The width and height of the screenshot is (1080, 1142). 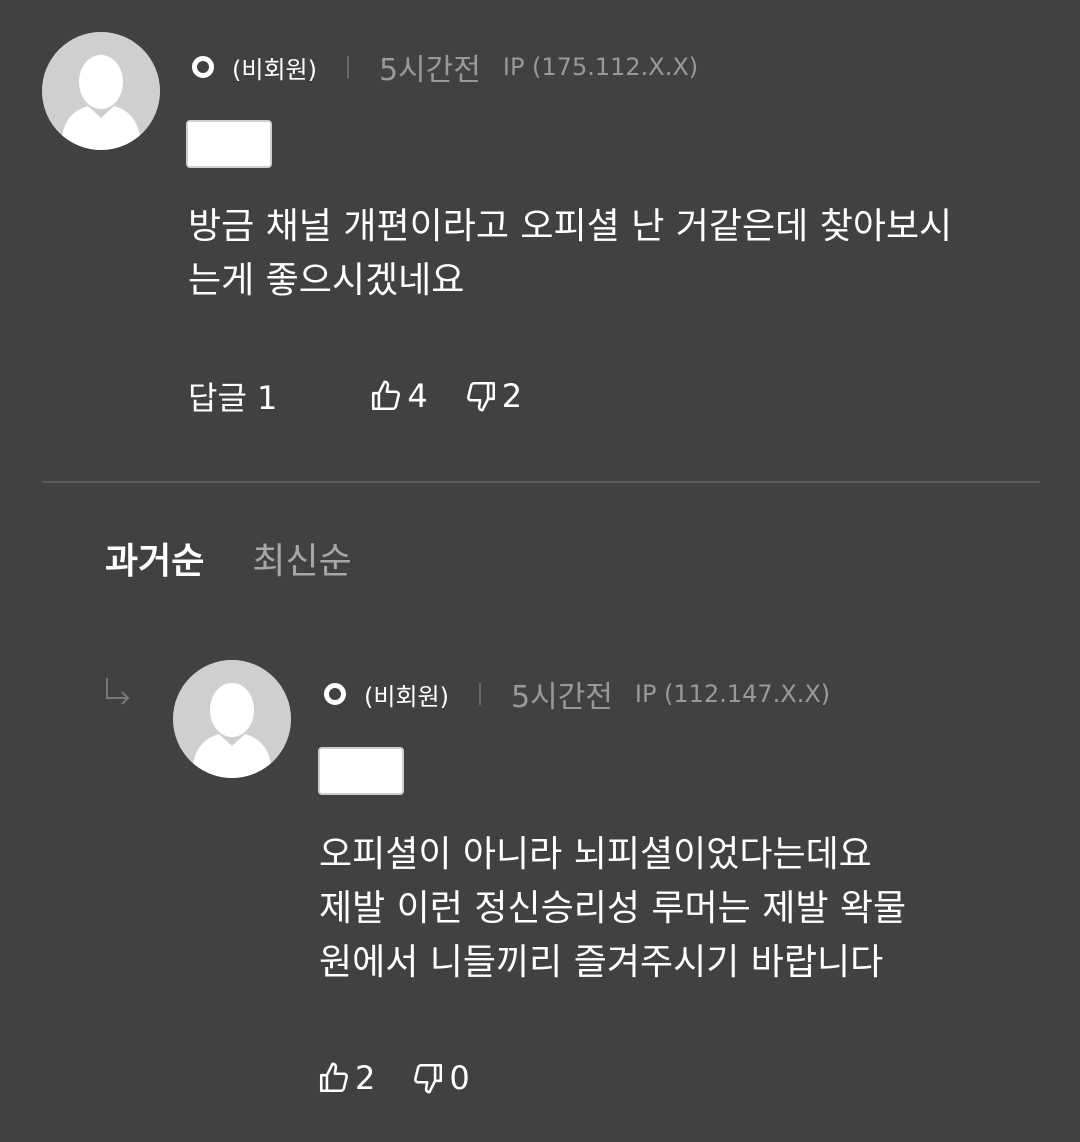 I want to click on timestamp: 5시간전, so click(x=429, y=70).